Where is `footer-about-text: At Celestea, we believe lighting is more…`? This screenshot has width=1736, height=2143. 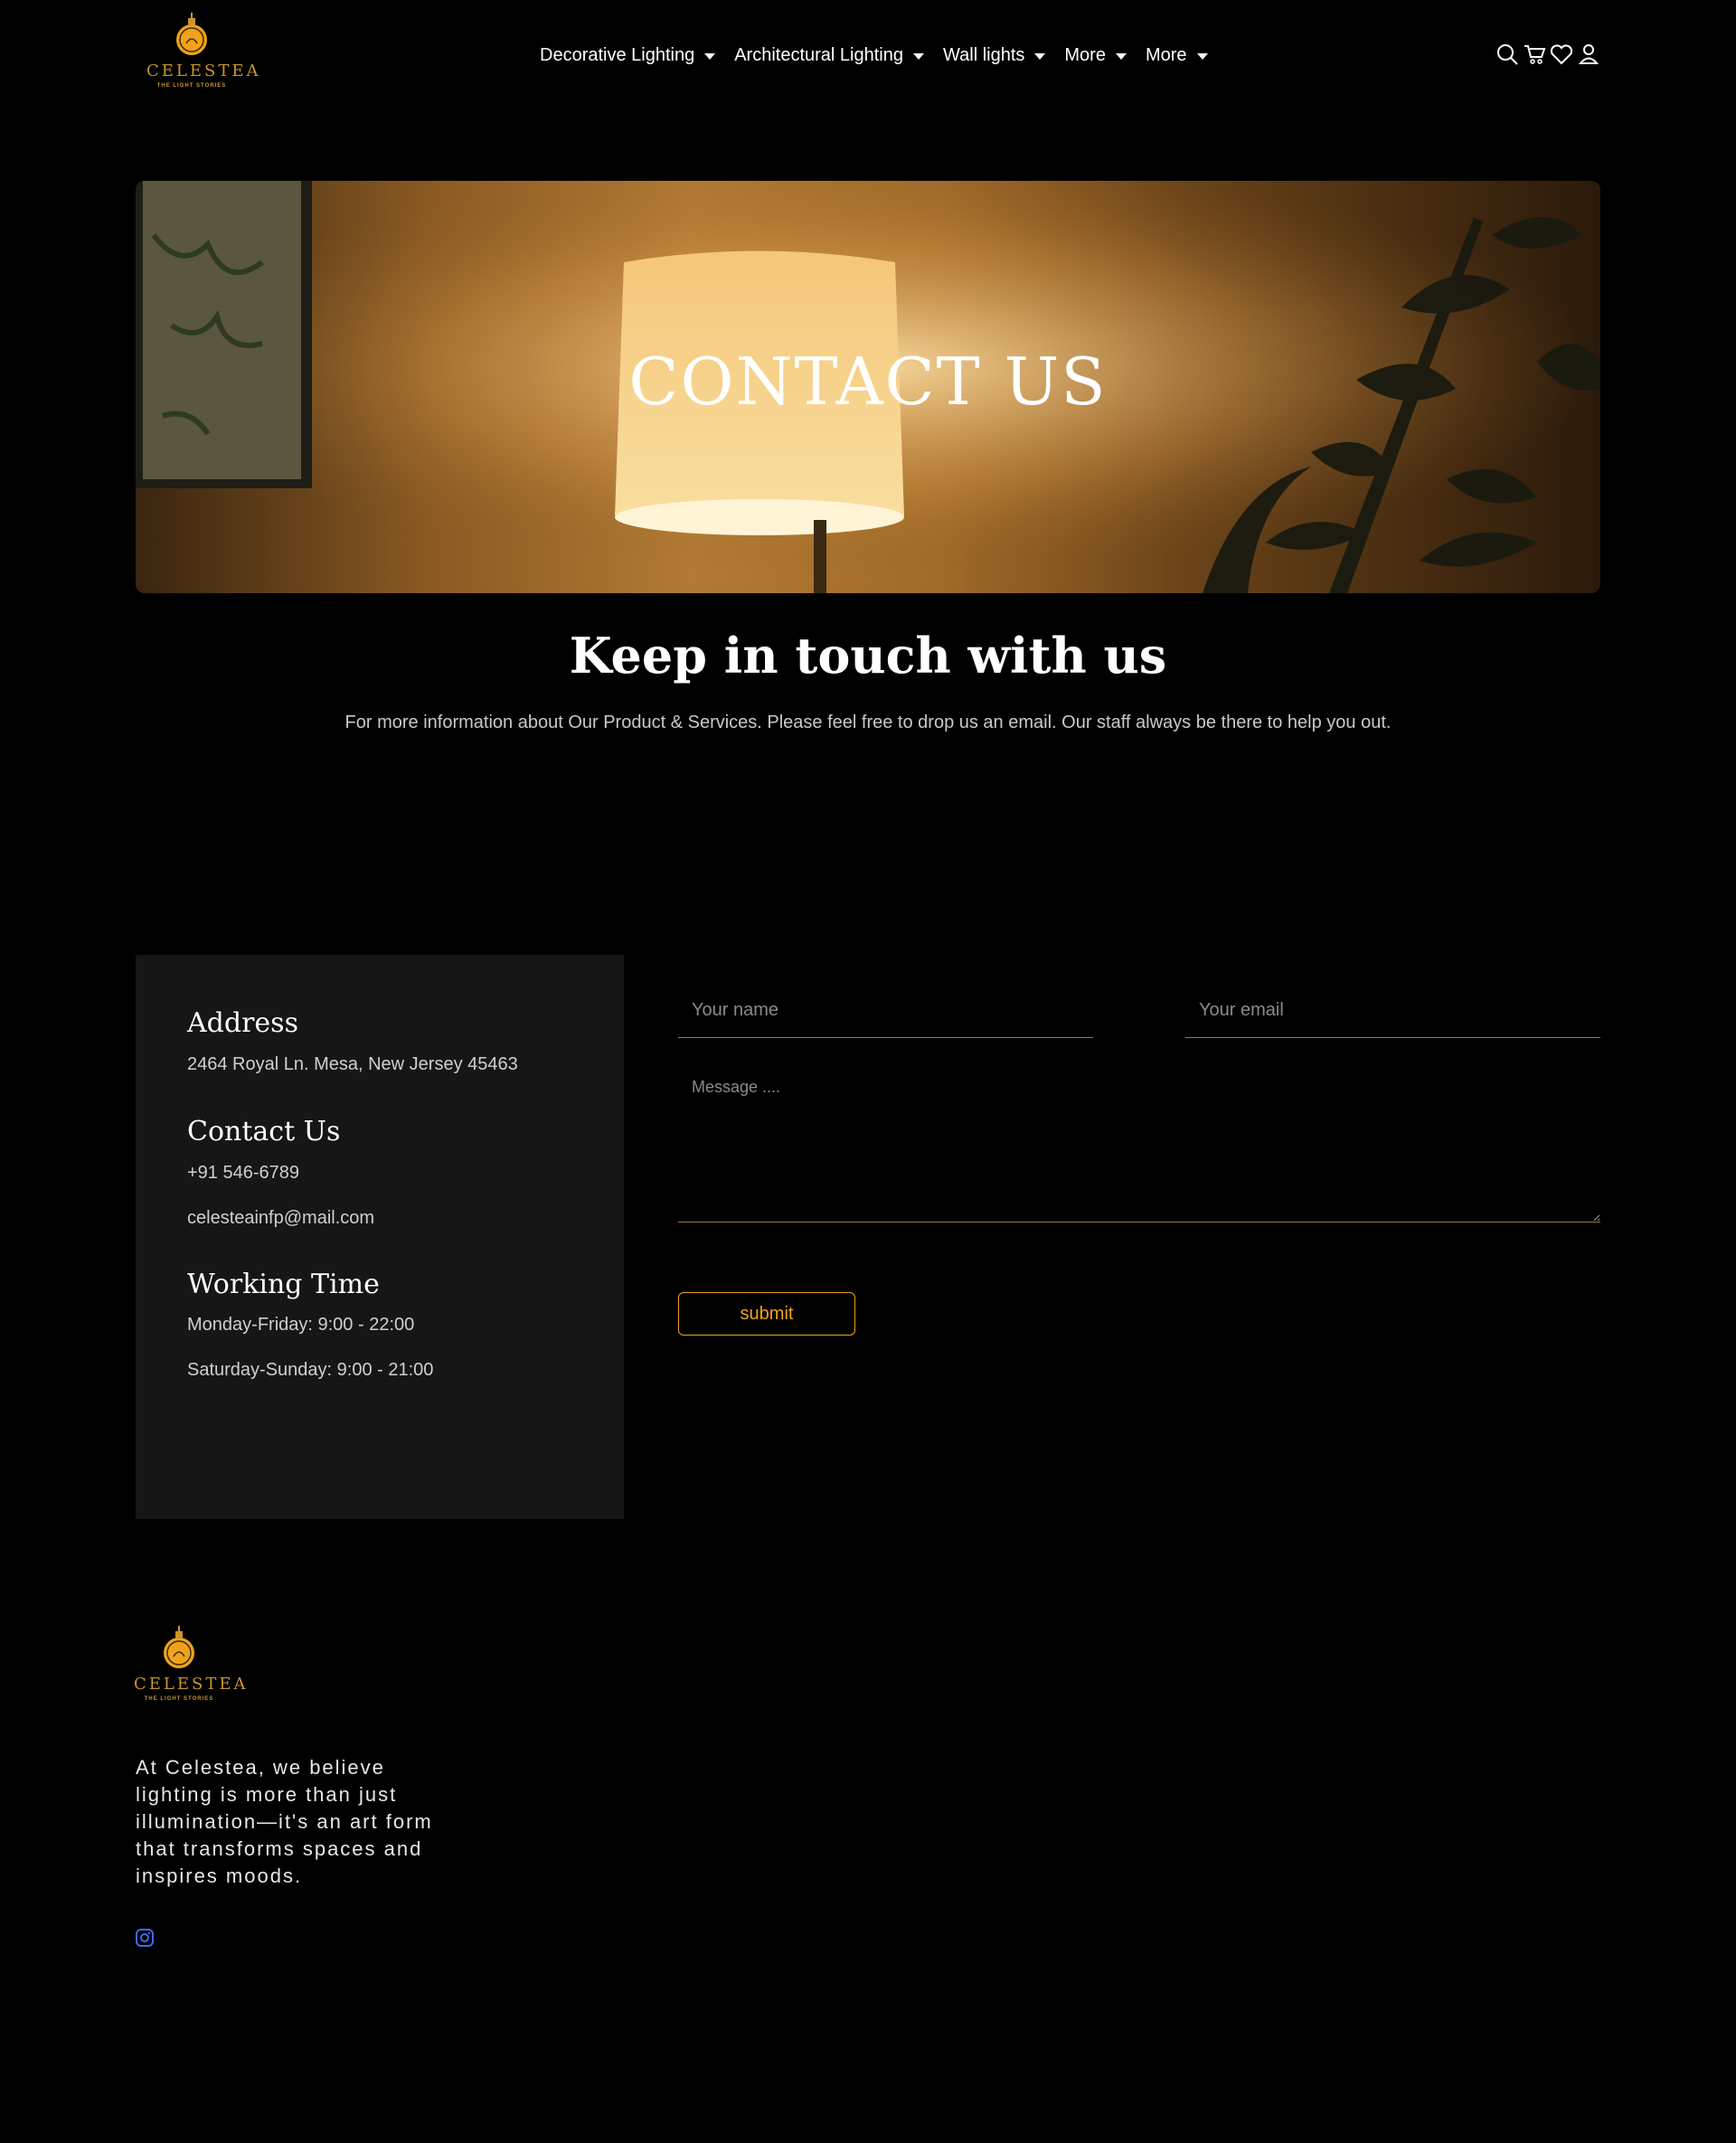
footer-about-text: At Celestea, we believe lighting is more… is located at coordinates (285, 1821).